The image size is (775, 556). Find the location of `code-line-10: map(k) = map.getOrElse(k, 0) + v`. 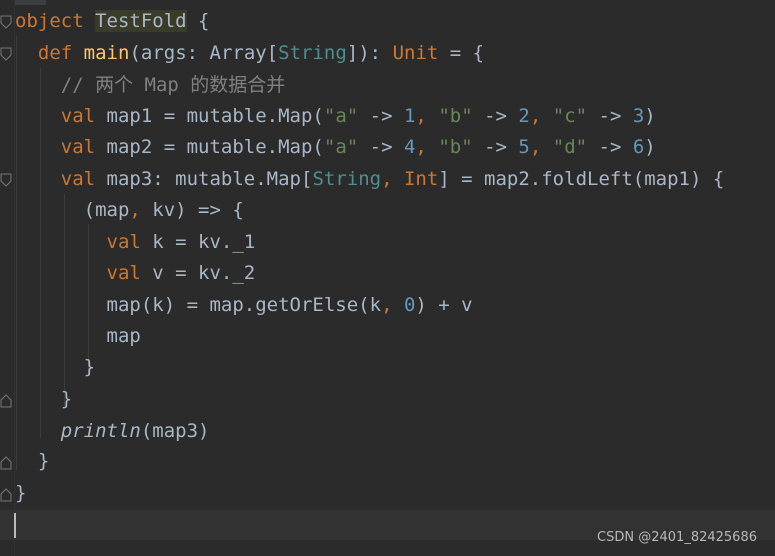

code-line-10: map(k) = map.getOrElse(k, 0) + v is located at coordinates (244, 305).